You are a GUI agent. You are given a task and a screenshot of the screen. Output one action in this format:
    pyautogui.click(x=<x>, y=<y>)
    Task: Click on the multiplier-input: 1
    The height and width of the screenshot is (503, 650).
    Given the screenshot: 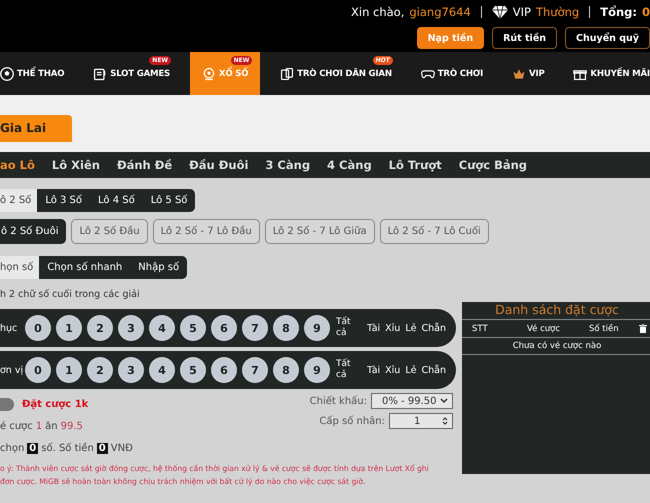 What is the action you would take?
    pyautogui.click(x=421, y=421)
    